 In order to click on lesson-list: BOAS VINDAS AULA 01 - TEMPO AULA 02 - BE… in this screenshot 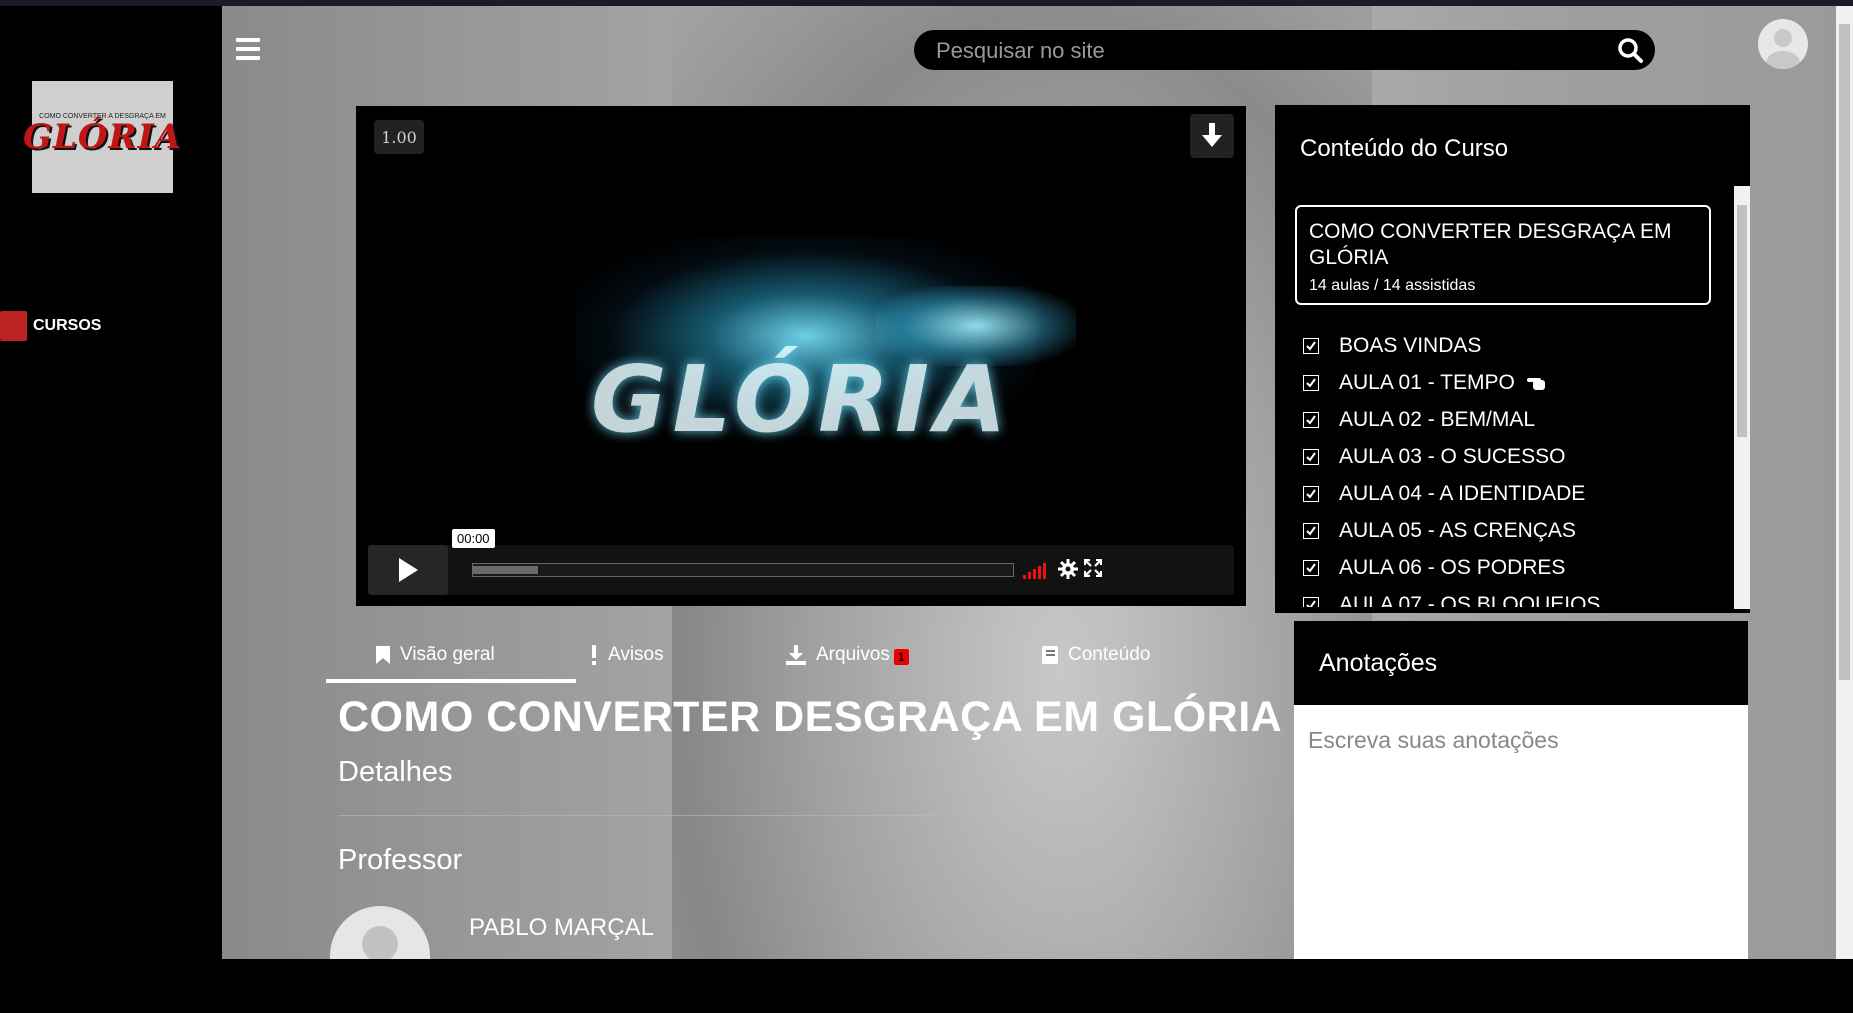, I will do `click(1513, 467)`.